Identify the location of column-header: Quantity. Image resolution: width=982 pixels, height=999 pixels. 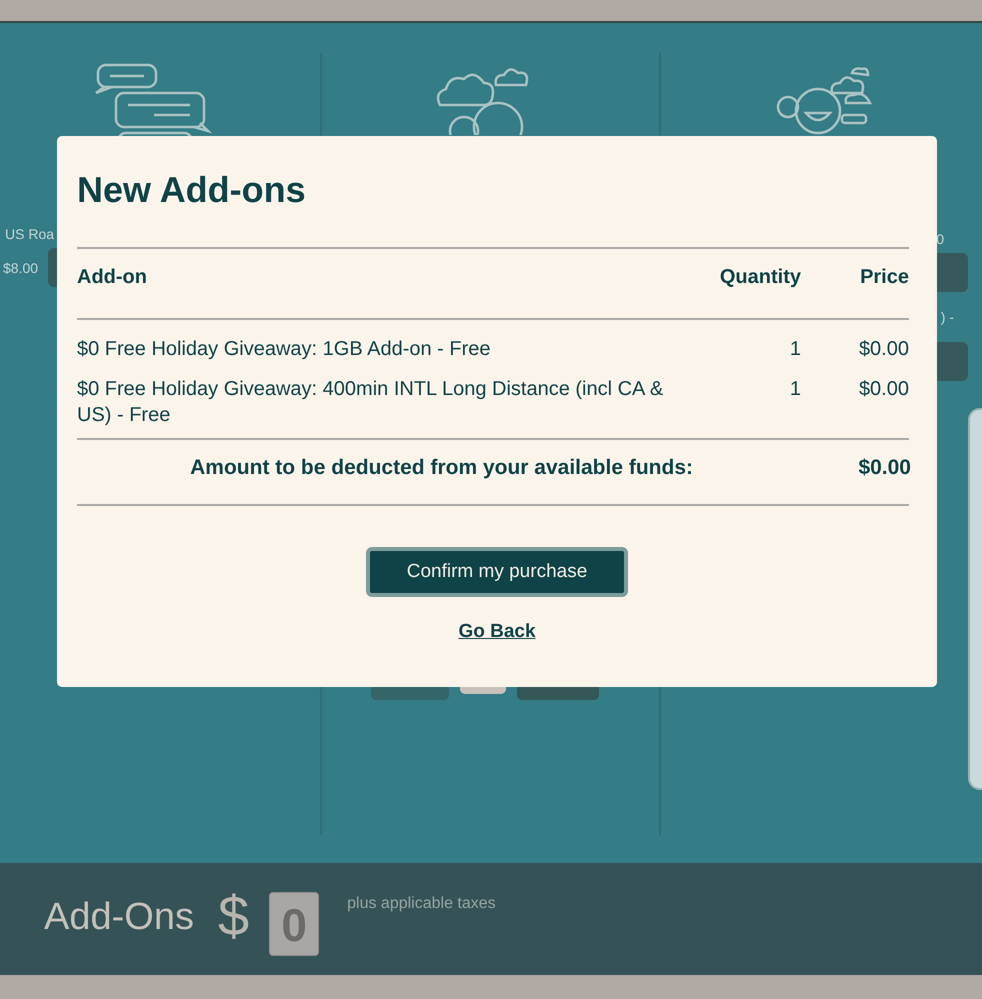
(759, 277).